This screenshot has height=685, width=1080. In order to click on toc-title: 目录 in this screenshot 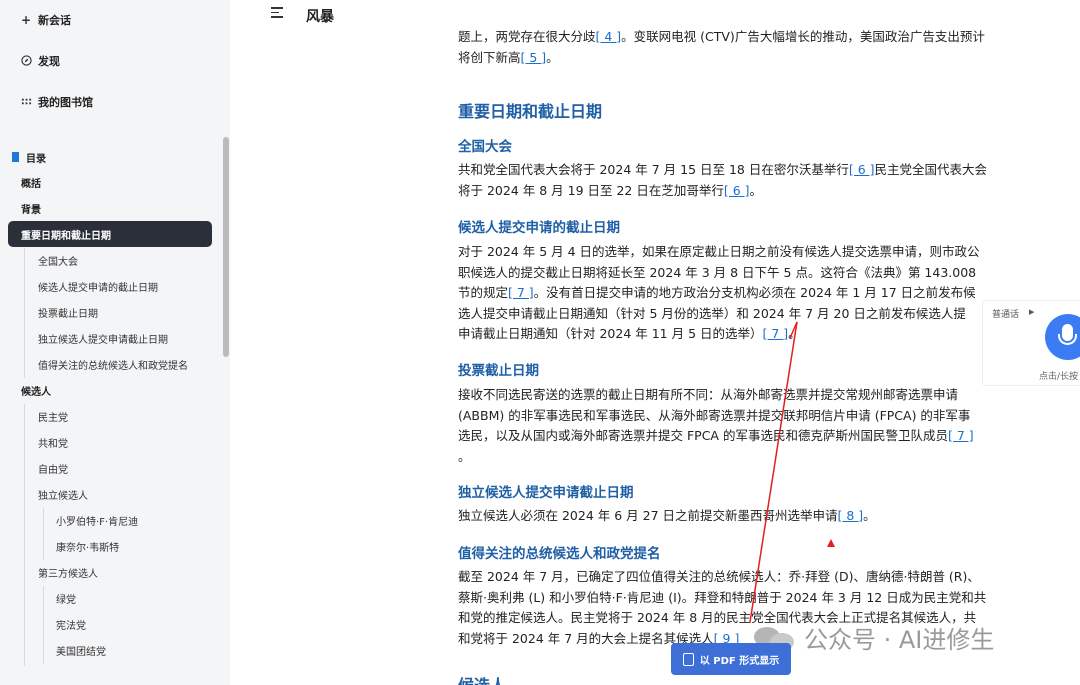, I will do `click(29, 157)`.